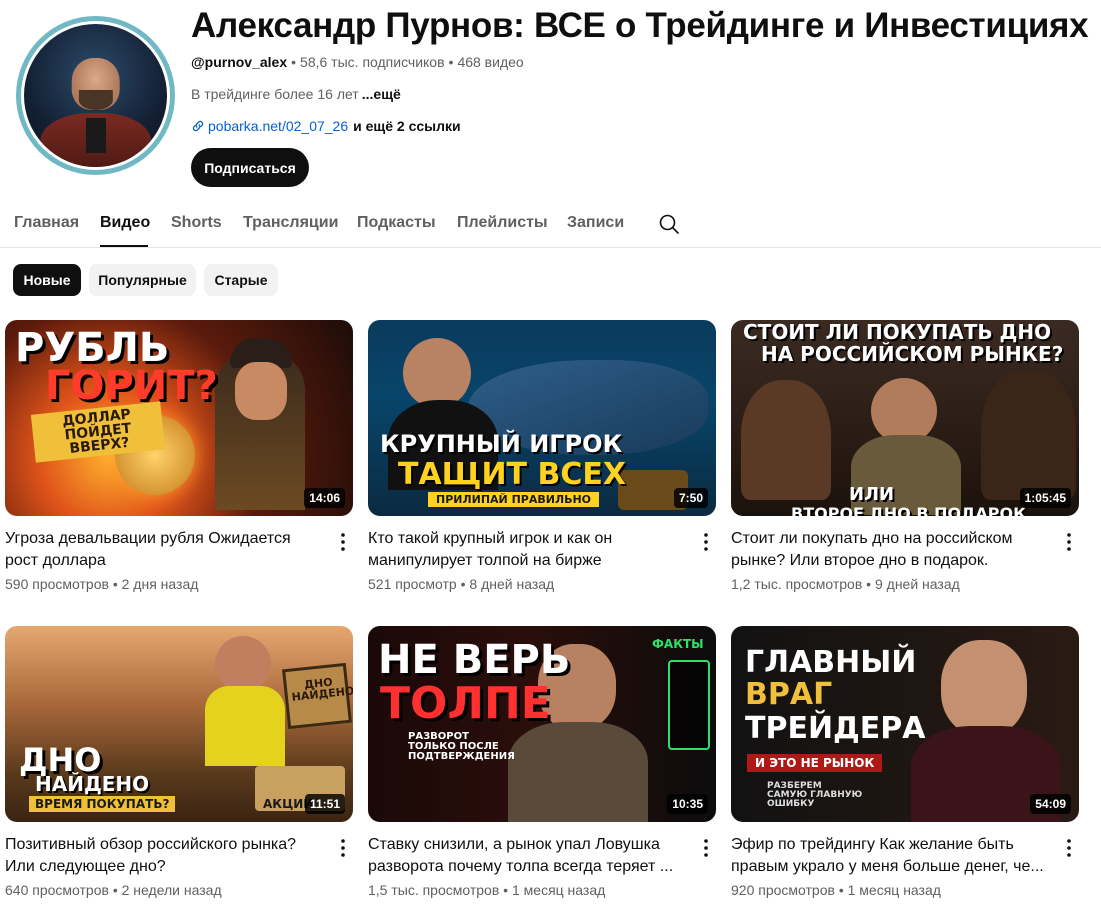  Describe the element at coordinates (131, 386) in the screenshot. I see `thumb-text: ГОРИТ?` at that location.